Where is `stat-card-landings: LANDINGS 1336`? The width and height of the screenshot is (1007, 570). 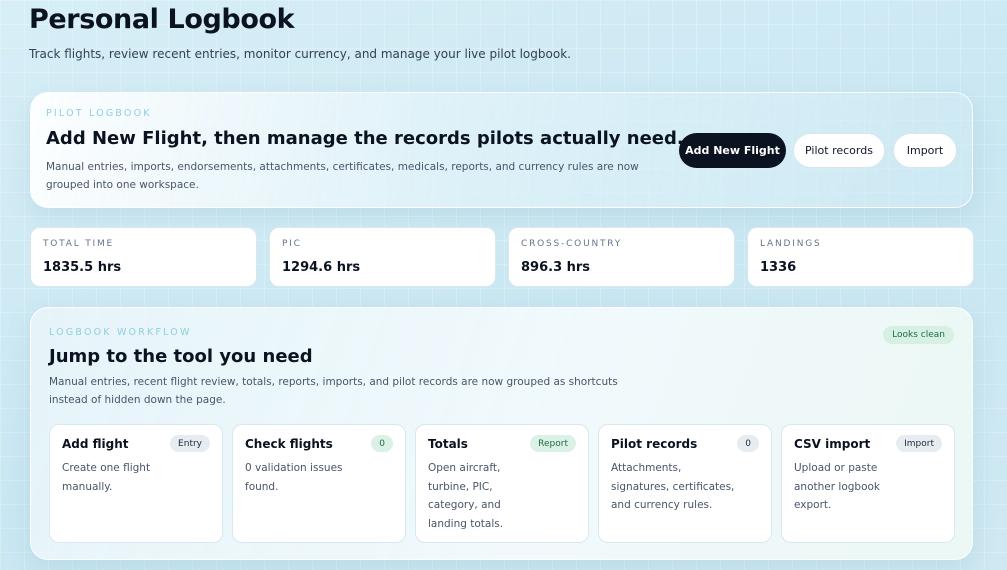
stat-card-landings: LANDINGS 1336 is located at coordinates (860, 257).